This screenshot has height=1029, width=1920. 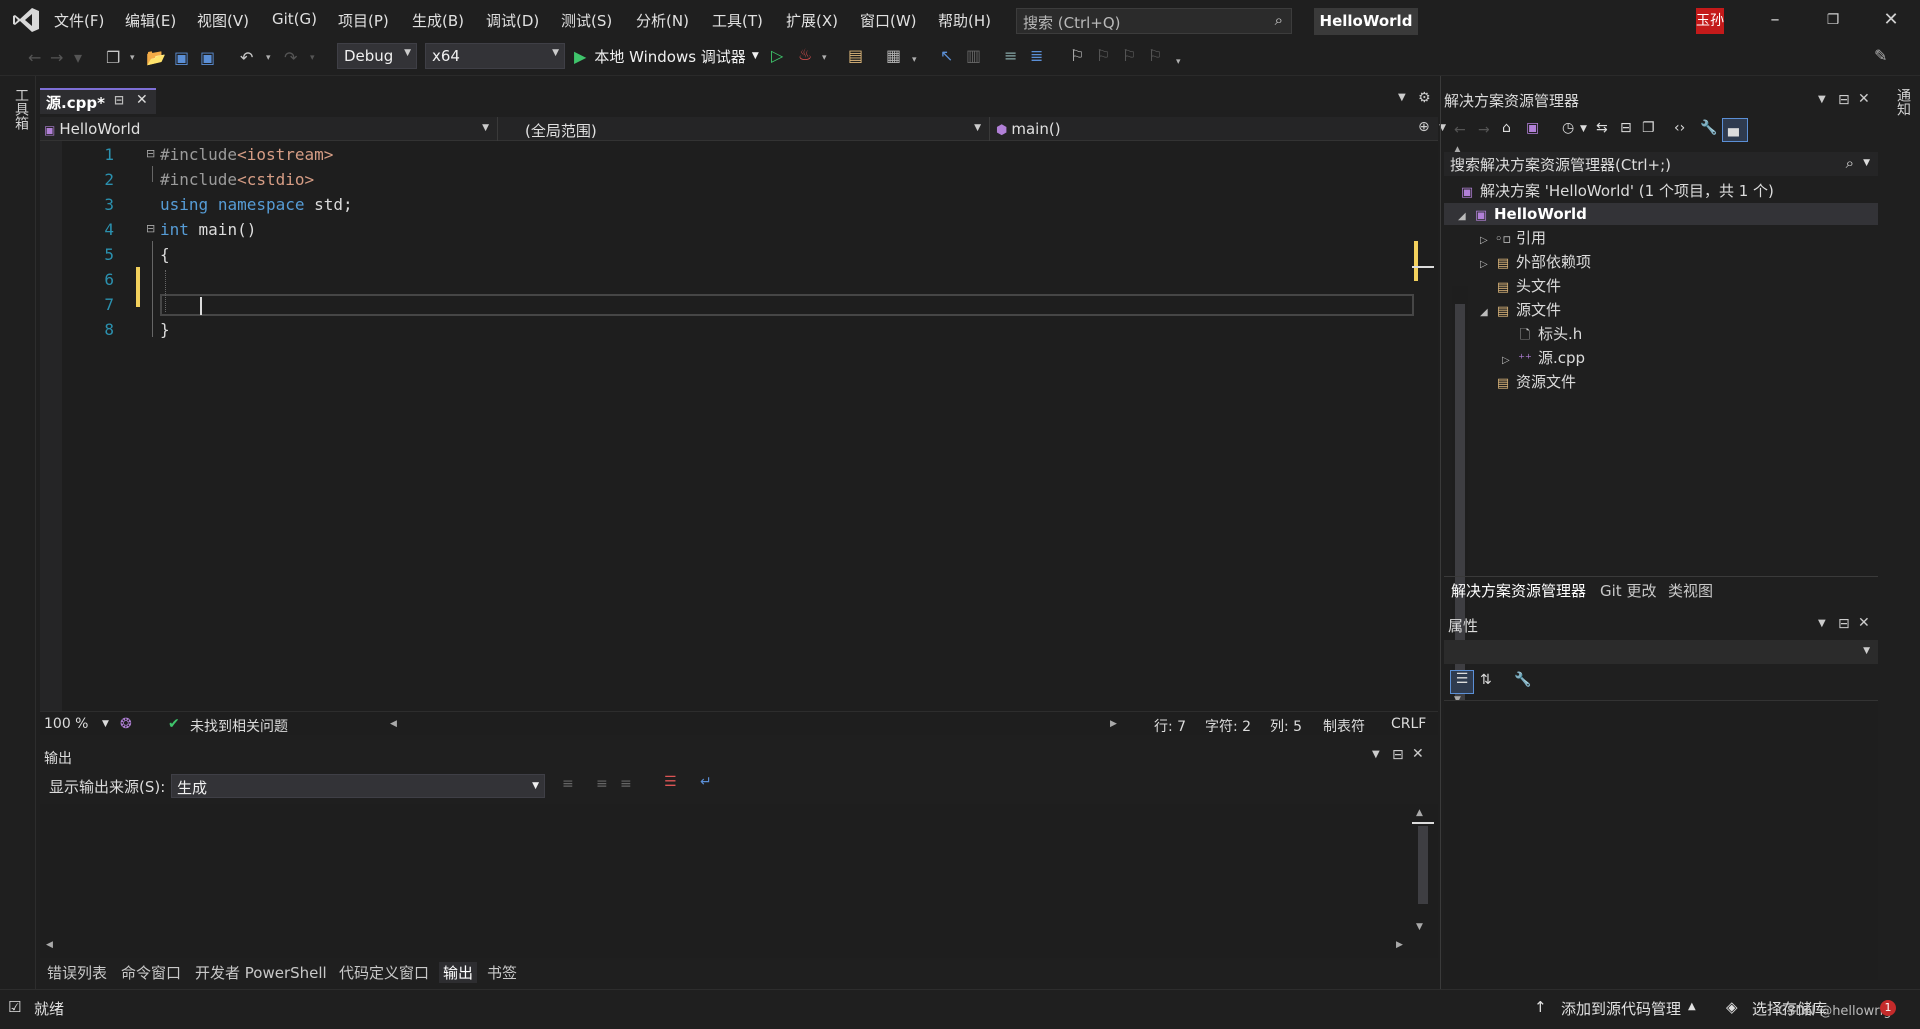 What do you see at coordinates (1419, 813) in the screenshot?
I see `scroll-up-icon: ▲` at bounding box center [1419, 813].